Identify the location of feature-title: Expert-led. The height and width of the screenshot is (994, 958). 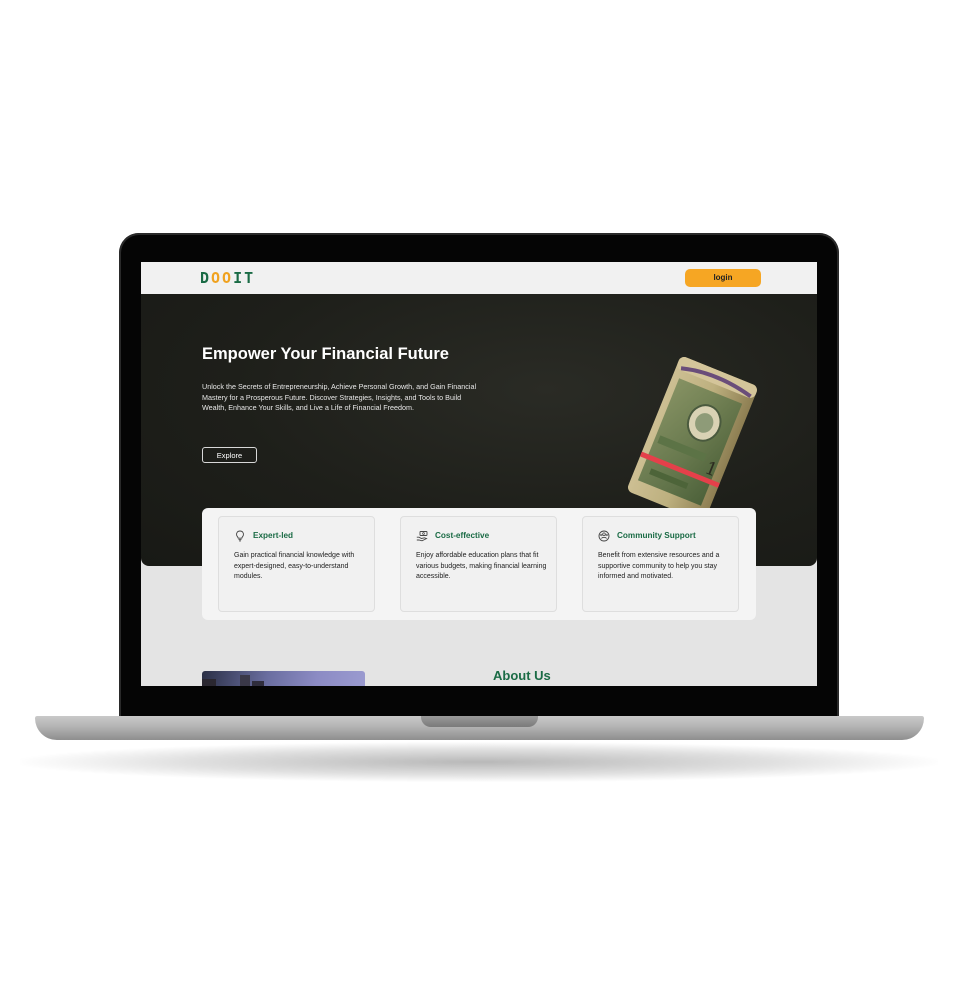
(273, 535).